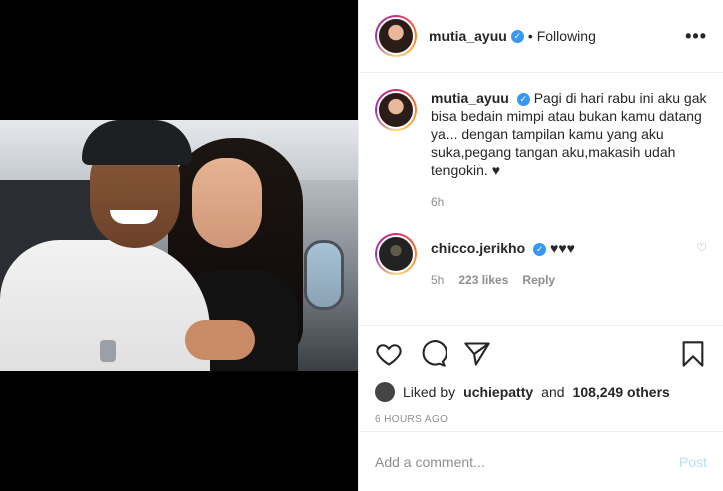 The image size is (723, 491). Describe the element at coordinates (541, 419) in the screenshot. I see `post-timestamp: 6 HOURS AGO` at that location.